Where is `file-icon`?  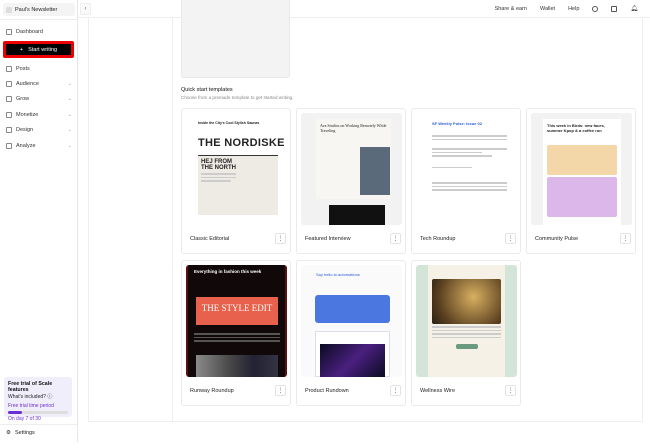
file-icon is located at coordinates (9, 69).